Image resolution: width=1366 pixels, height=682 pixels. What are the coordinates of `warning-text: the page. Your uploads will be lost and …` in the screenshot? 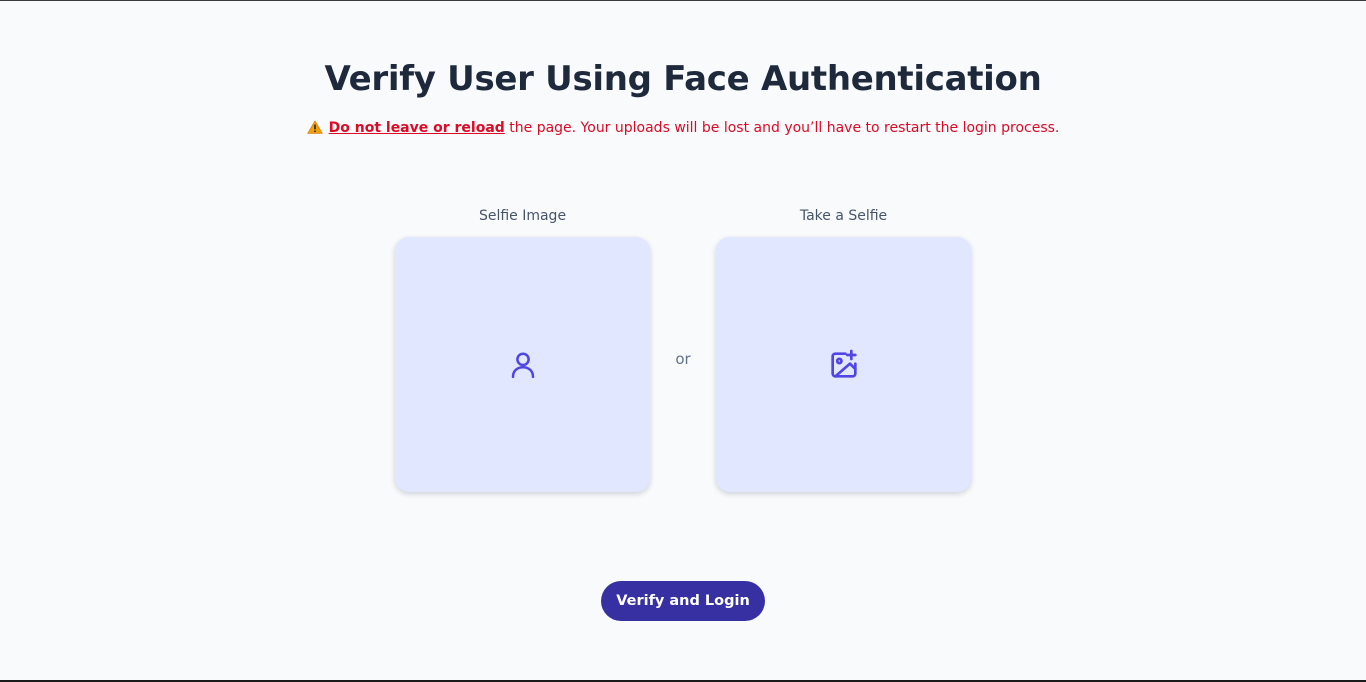 It's located at (782, 128).